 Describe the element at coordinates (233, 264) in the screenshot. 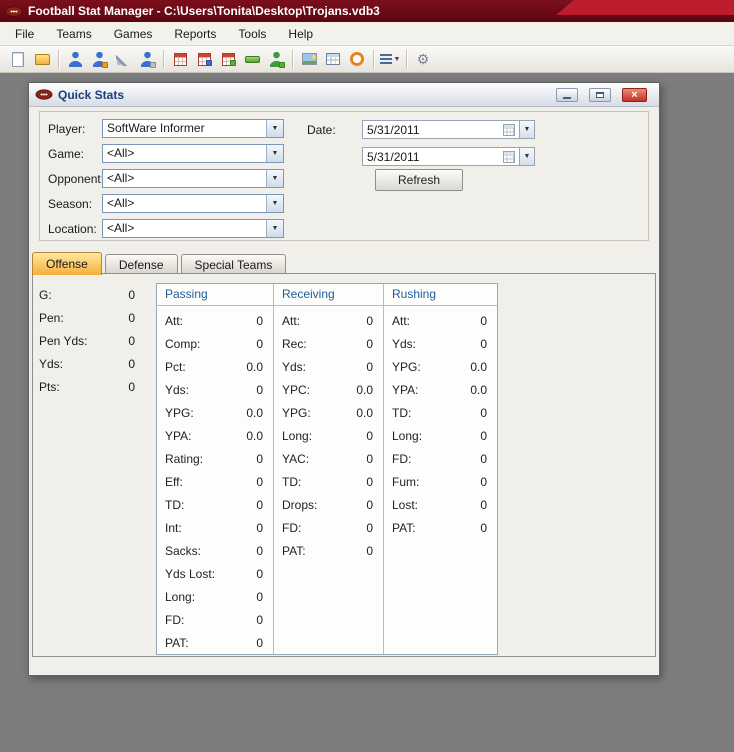

I see `tab-special-teams: Special Teams` at that location.